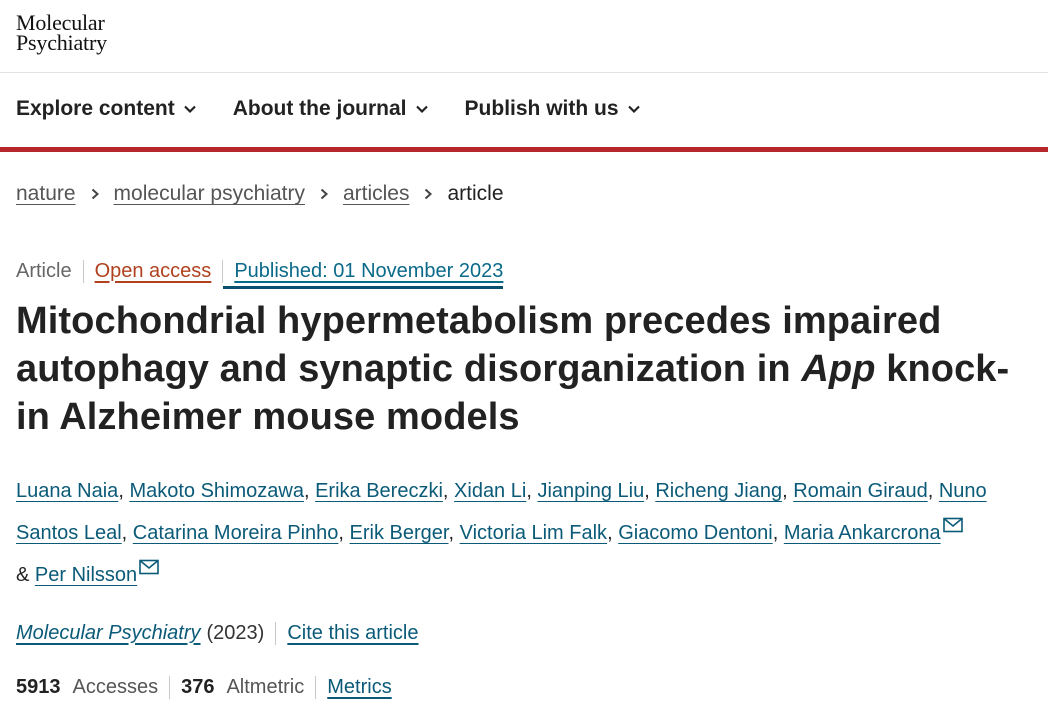  I want to click on author-link: Victoria Lim Falk, so click(533, 533).